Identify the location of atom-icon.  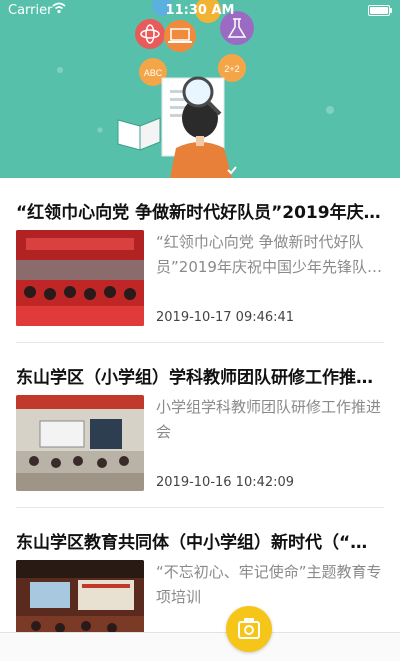
(150, 34).